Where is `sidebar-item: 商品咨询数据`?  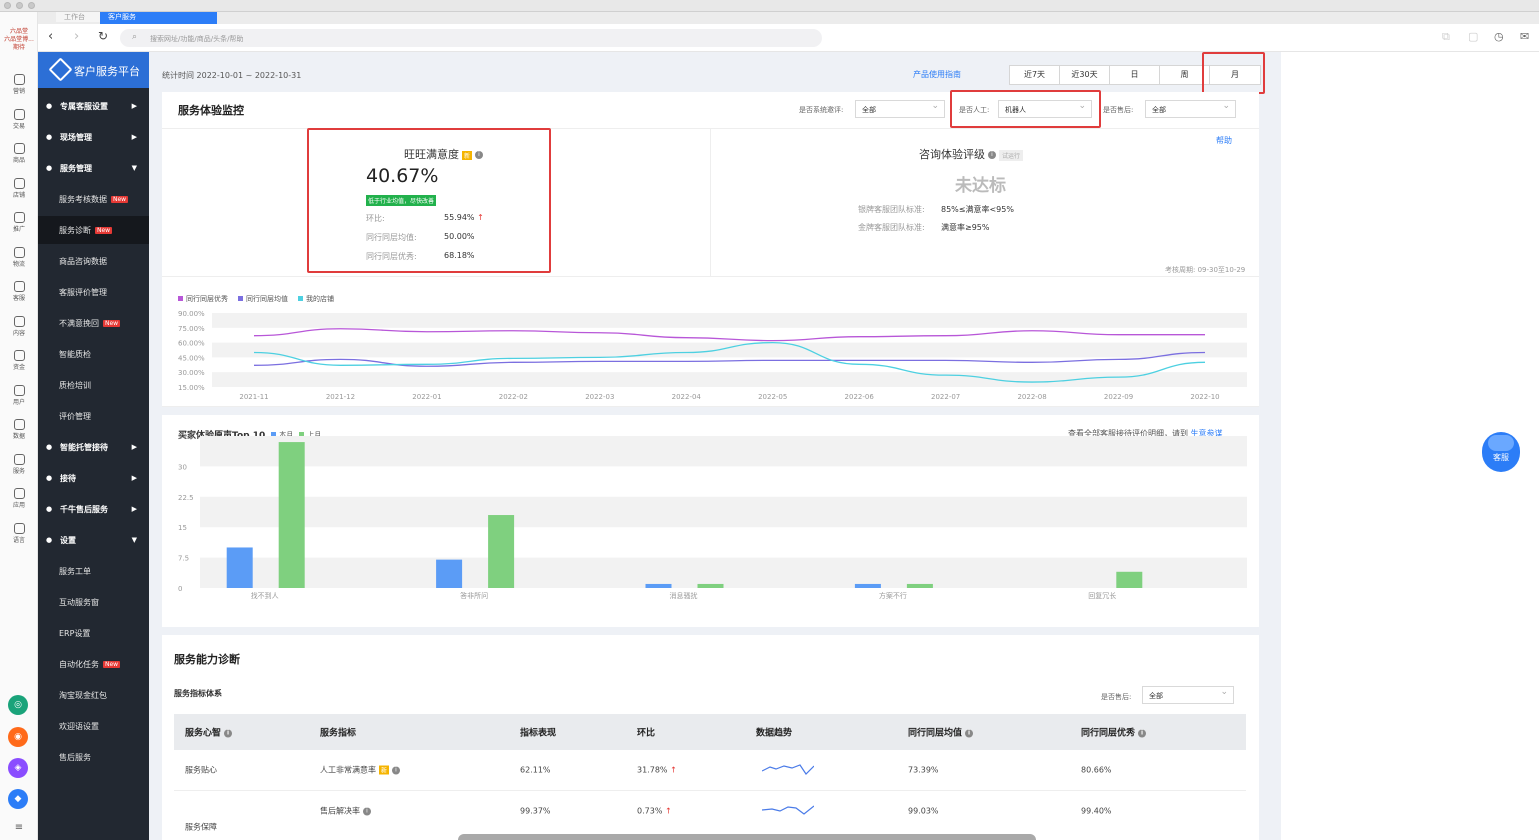 sidebar-item: 商品咨询数据 is located at coordinates (93, 261).